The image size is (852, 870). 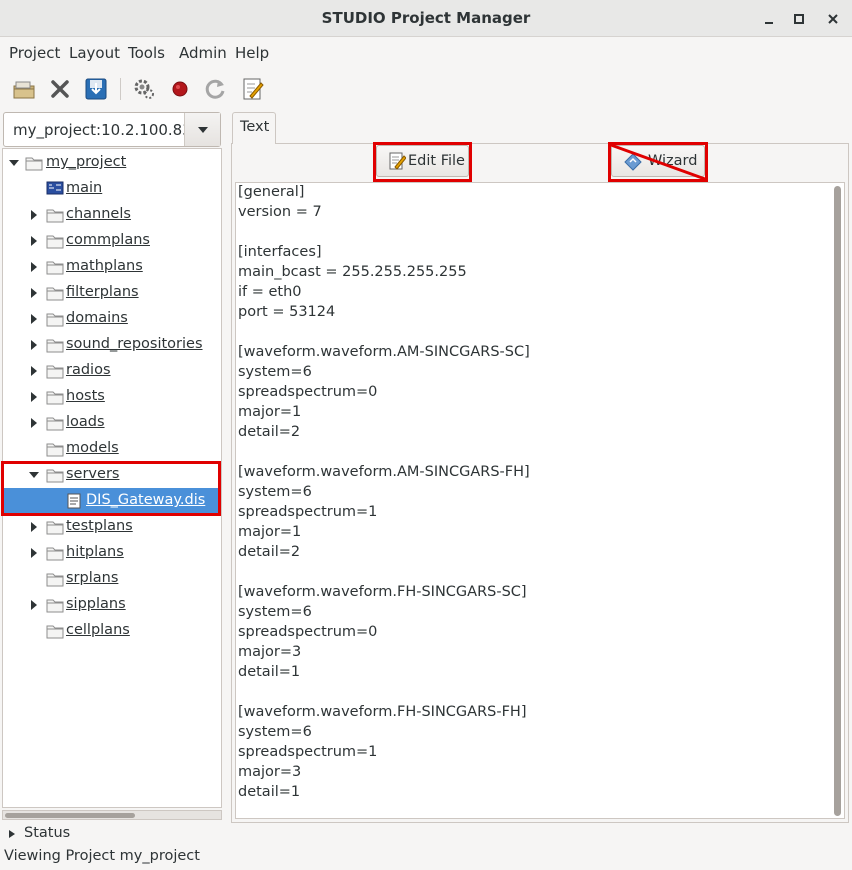 What do you see at coordinates (203, 53) in the screenshot?
I see `menu-admin: Admin` at bounding box center [203, 53].